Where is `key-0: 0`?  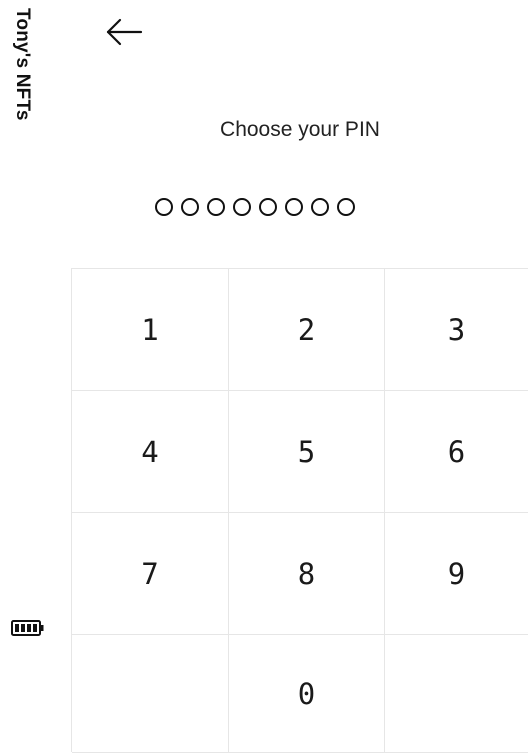 key-0: 0 is located at coordinates (307, 694).